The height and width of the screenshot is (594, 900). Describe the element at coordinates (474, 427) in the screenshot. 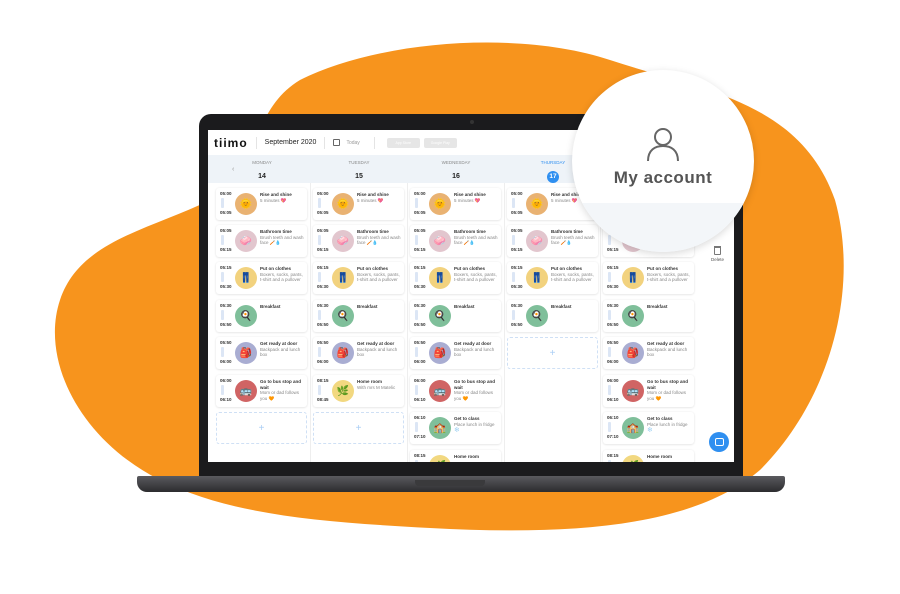

I see `activity-description: Place lunch in fridge ❄️` at that location.